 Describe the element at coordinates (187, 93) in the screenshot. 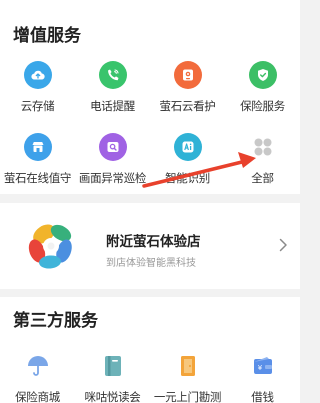

I see `service-cloud-care: 萤石云看护` at that location.